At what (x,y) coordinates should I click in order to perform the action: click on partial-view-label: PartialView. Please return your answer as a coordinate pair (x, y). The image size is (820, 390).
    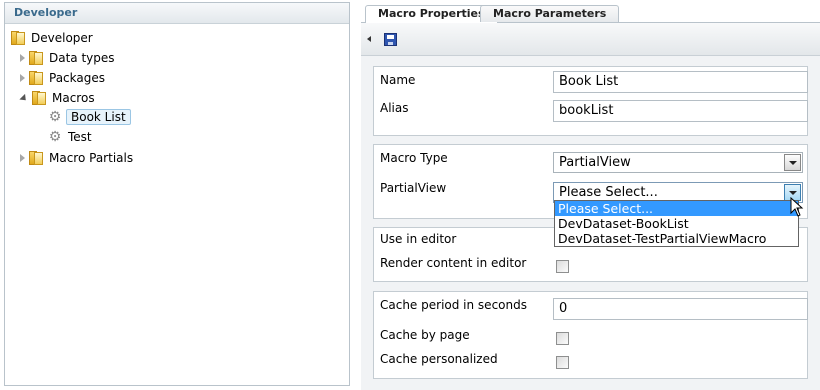
    Looking at the image, I should click on (413, 188).